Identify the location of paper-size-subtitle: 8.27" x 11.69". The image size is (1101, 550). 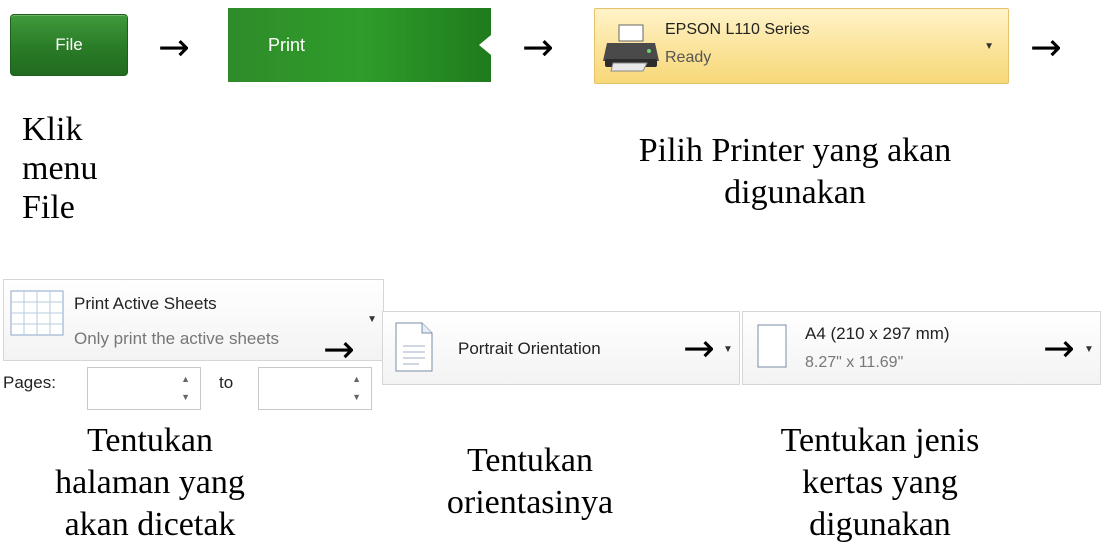
(854, 362).